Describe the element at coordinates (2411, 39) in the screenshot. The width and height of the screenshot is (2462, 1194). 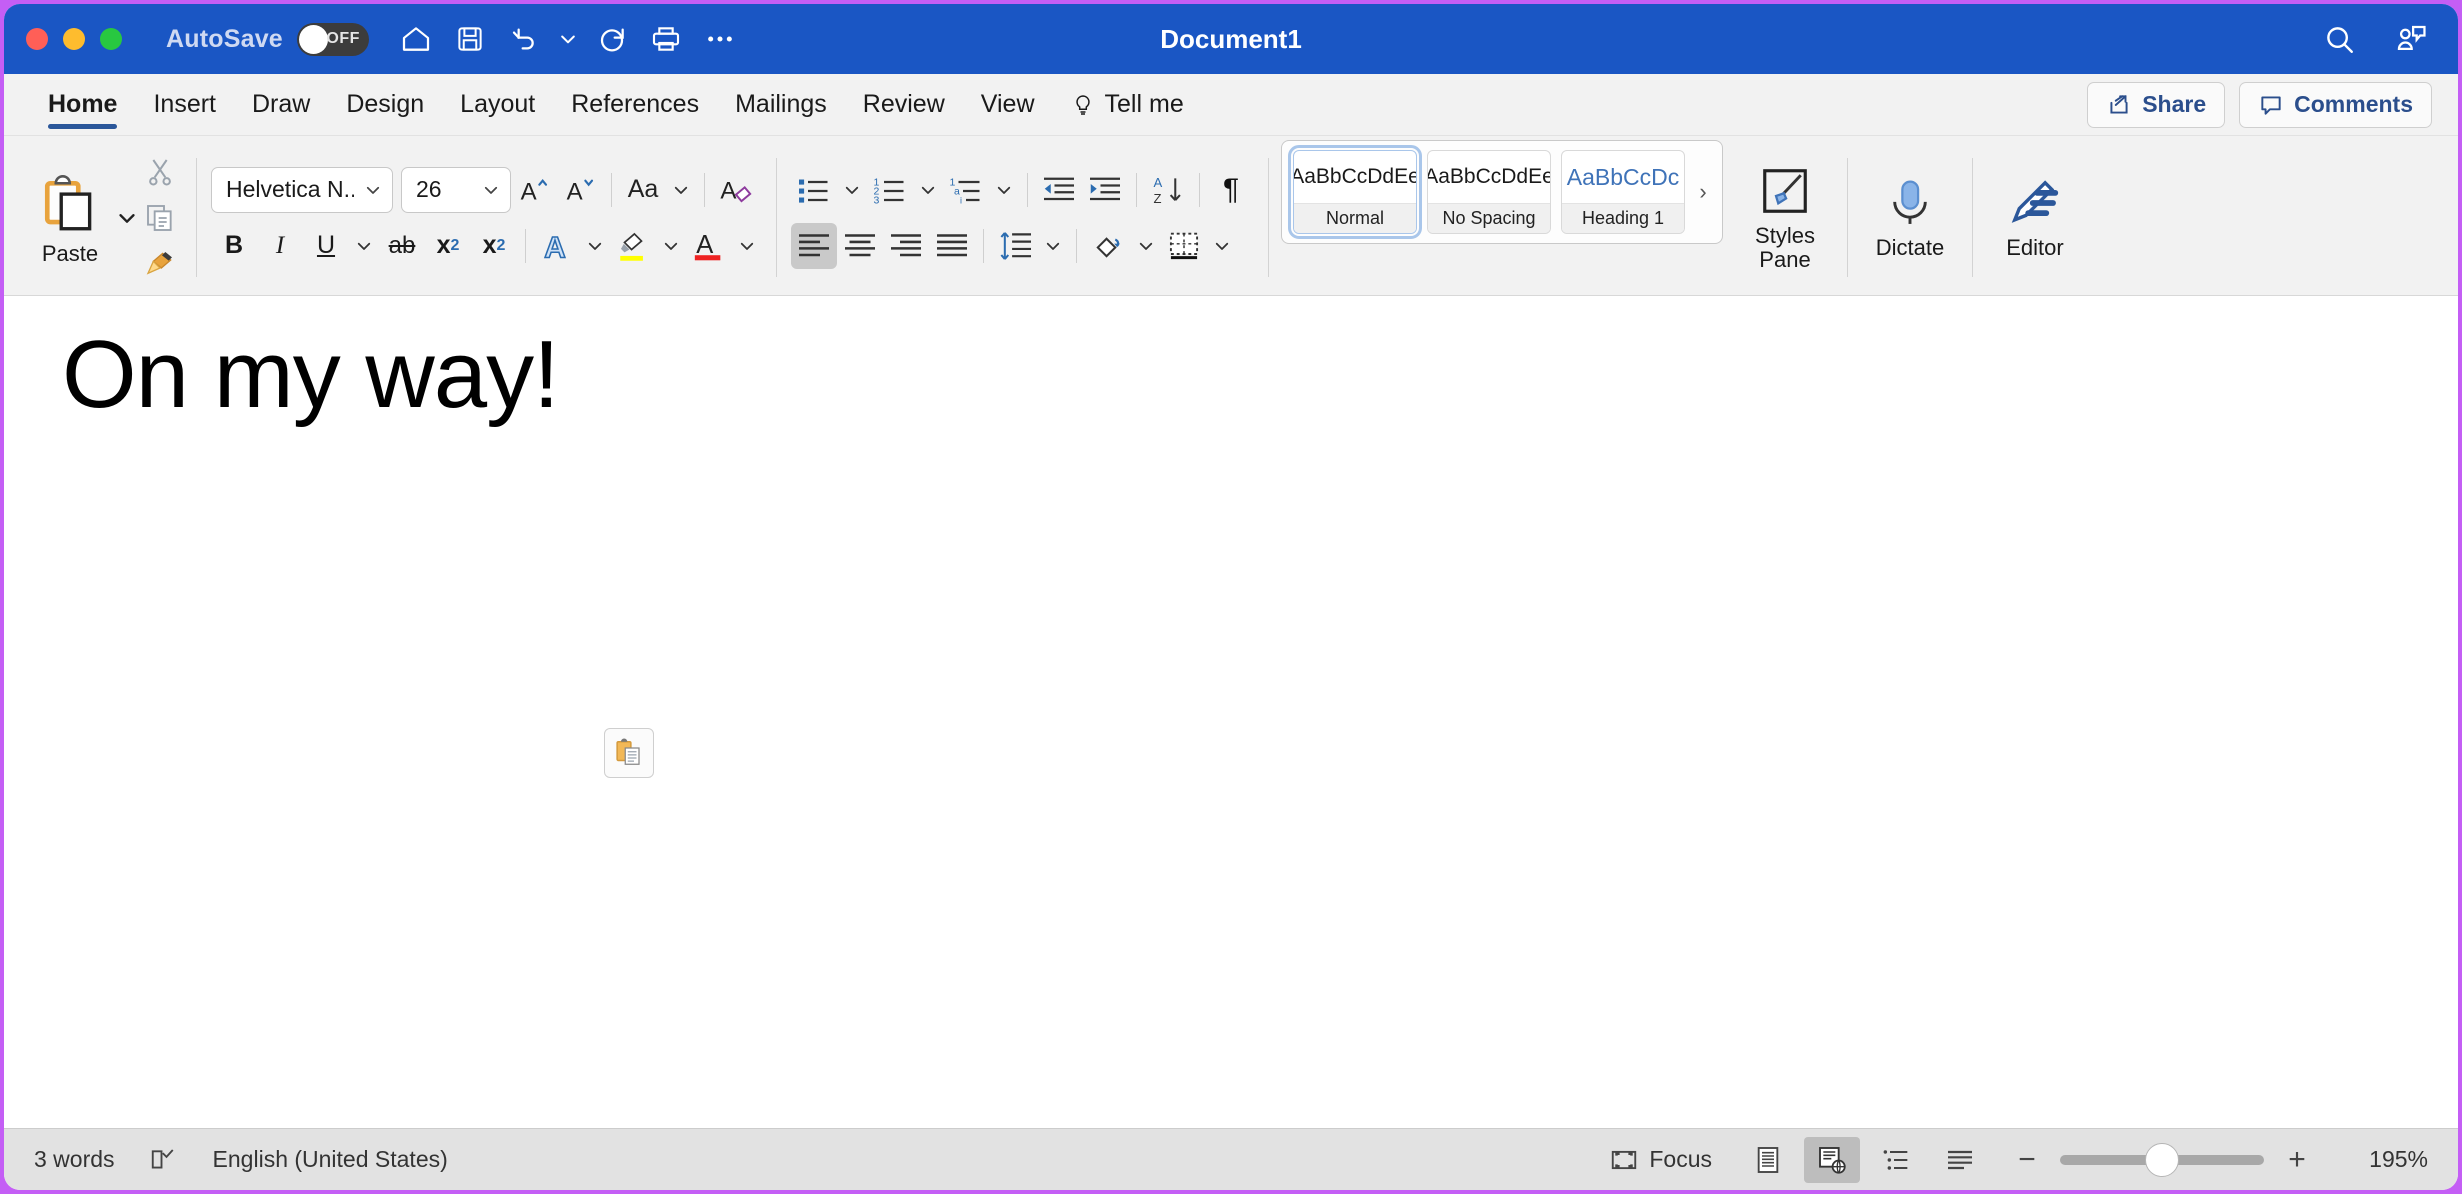
I see `collaborators-icon` at that location.